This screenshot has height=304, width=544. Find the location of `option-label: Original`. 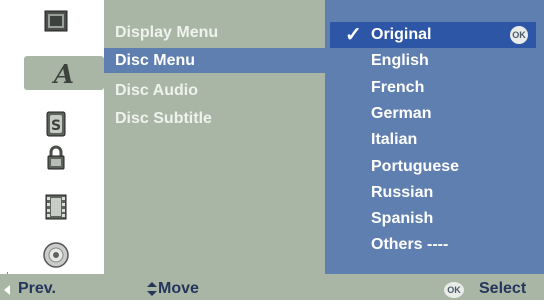

option-label: Original is located at coordinates (401, 34).